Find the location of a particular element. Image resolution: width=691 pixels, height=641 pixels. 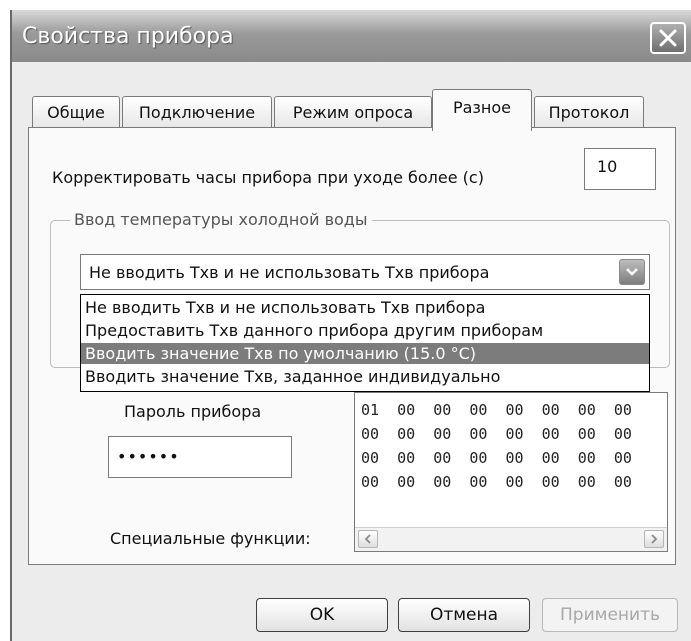

tab-polling-mode: Режим опроса is located at coordinates (353, 112).